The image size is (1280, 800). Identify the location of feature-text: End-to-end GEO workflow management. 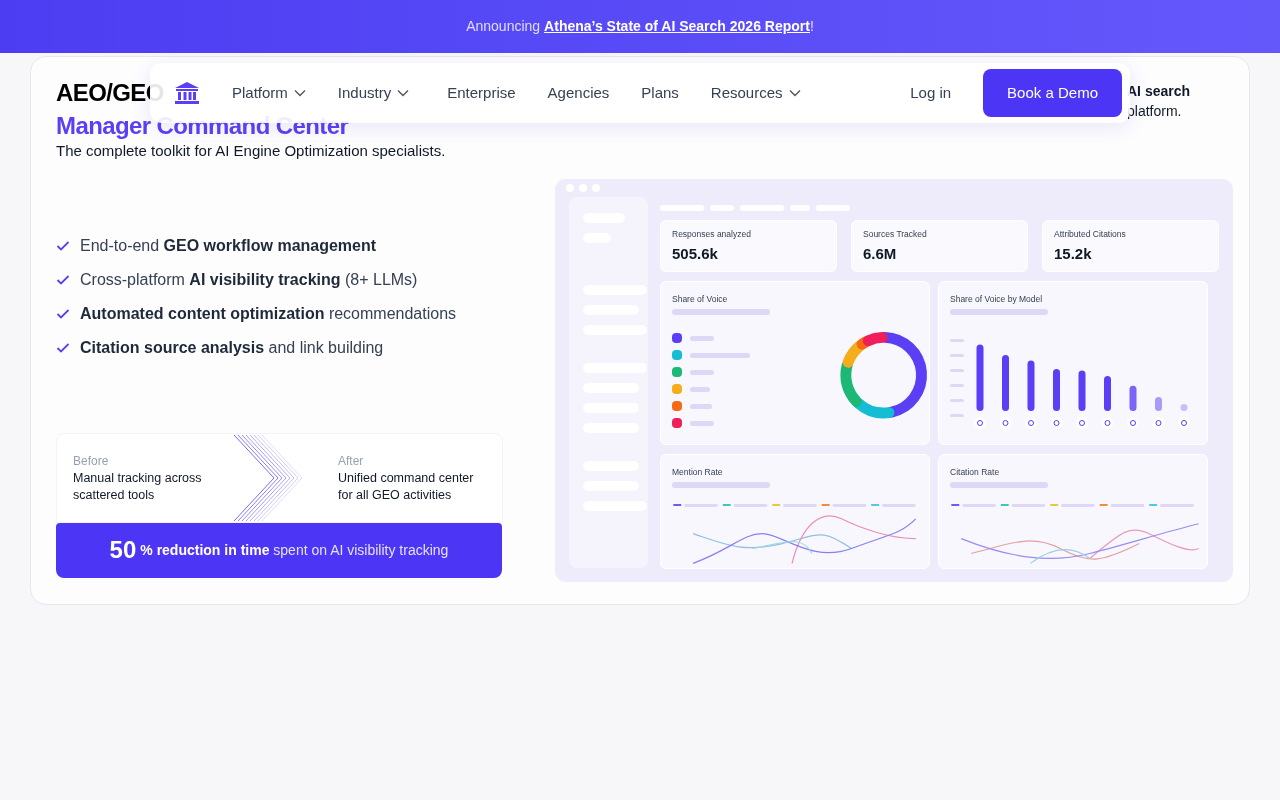
(228, 245).